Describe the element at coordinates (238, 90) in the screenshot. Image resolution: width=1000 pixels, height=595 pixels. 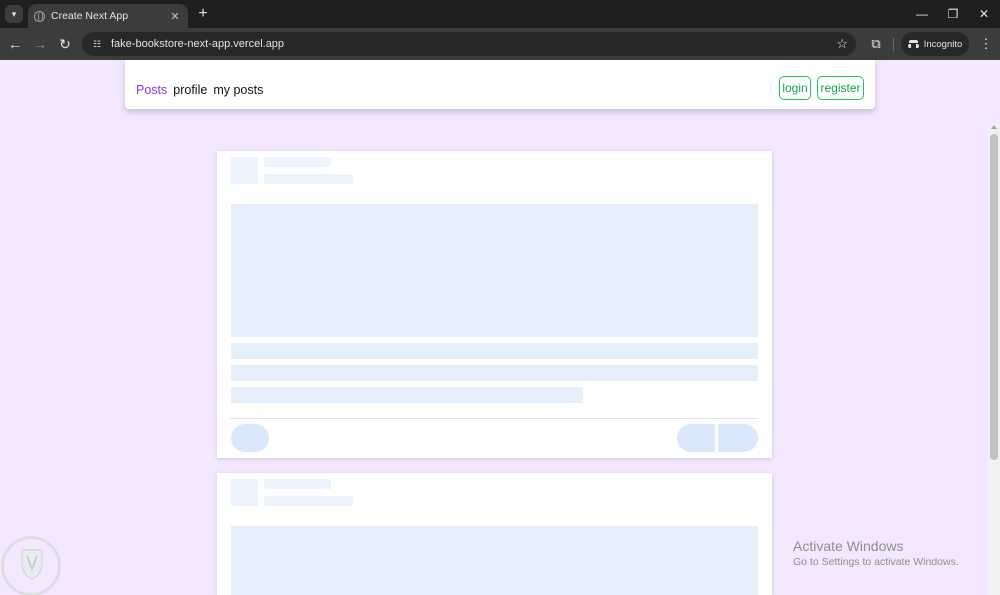
I see `nav-link-my-posts: my posts` at that location.